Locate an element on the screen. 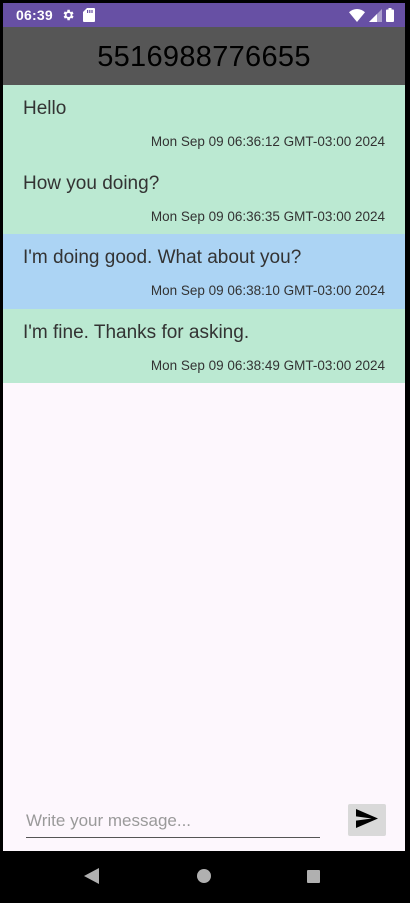  message-item: Hello Mon Sep 09 06:36:12 GMT-03:00 2024 is located at coordinates (204, 122).